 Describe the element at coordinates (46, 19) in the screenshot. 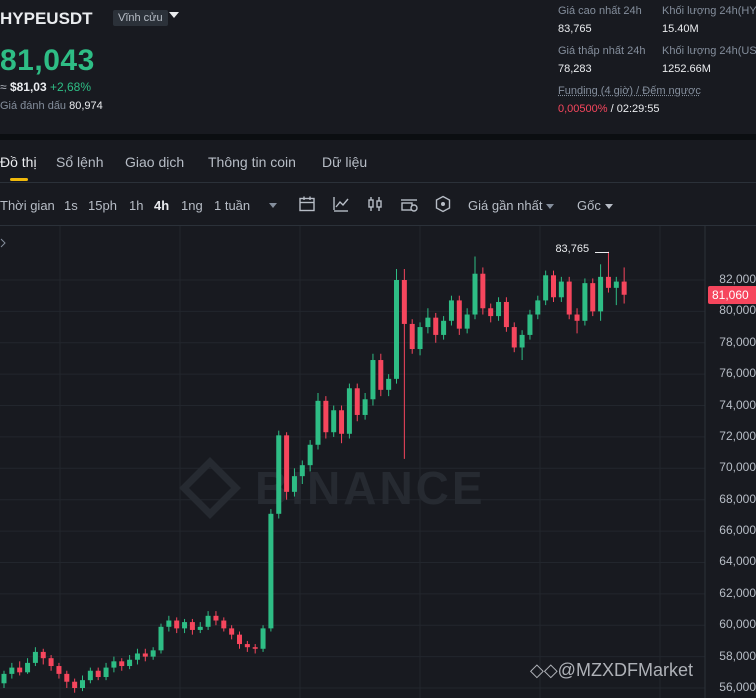

I see `symbol-title: HYPEUSDT` at that location.